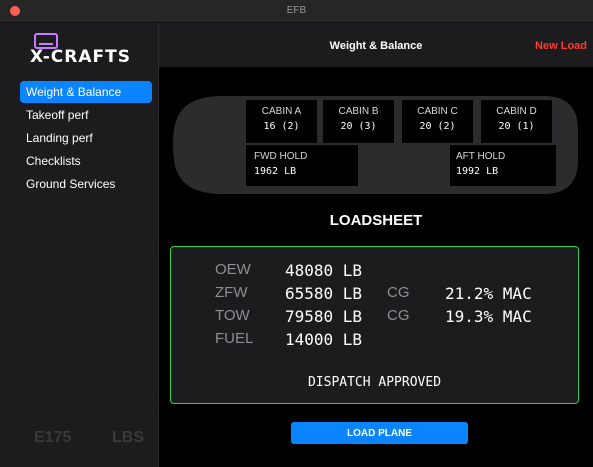  What do you see at coordinates (234, 338) in the screenshot?
I see `fuel-label: FUEL` at bounding box center [234, 338].